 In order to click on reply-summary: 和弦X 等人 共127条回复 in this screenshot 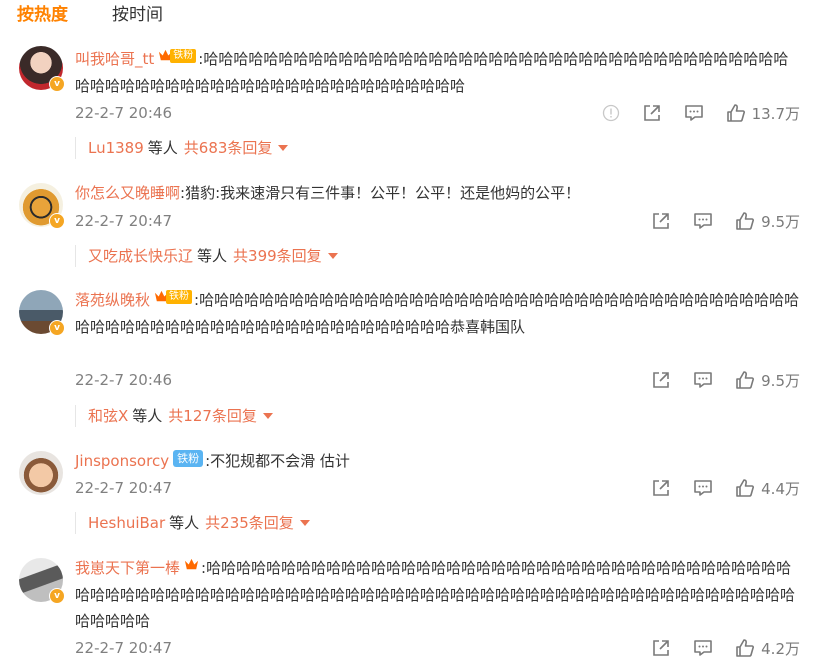, I will do `click(174, 416)`.